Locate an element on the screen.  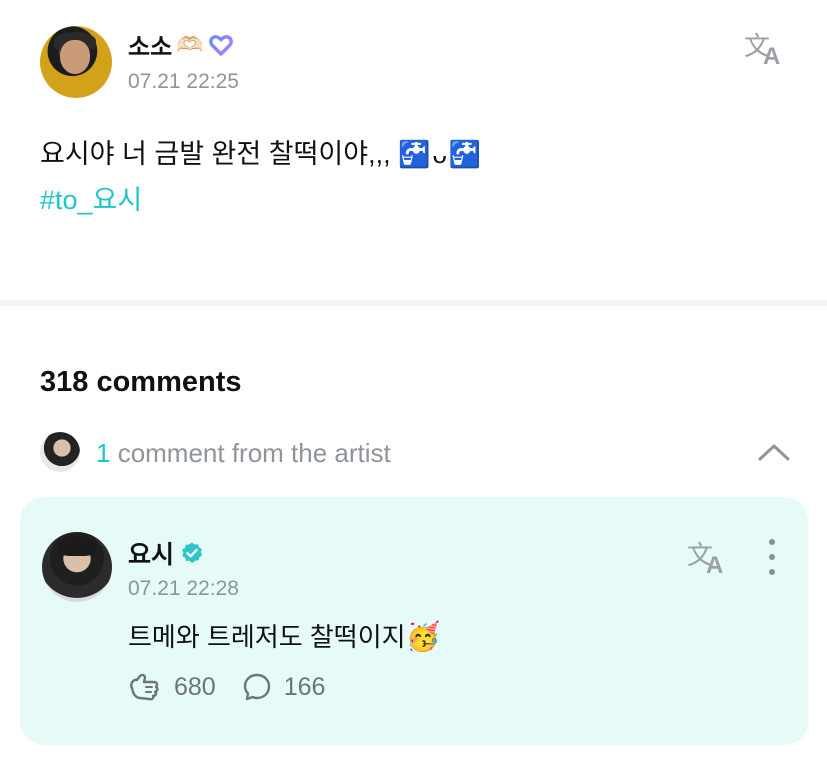
more-icon is located at coordinates (772, 557).